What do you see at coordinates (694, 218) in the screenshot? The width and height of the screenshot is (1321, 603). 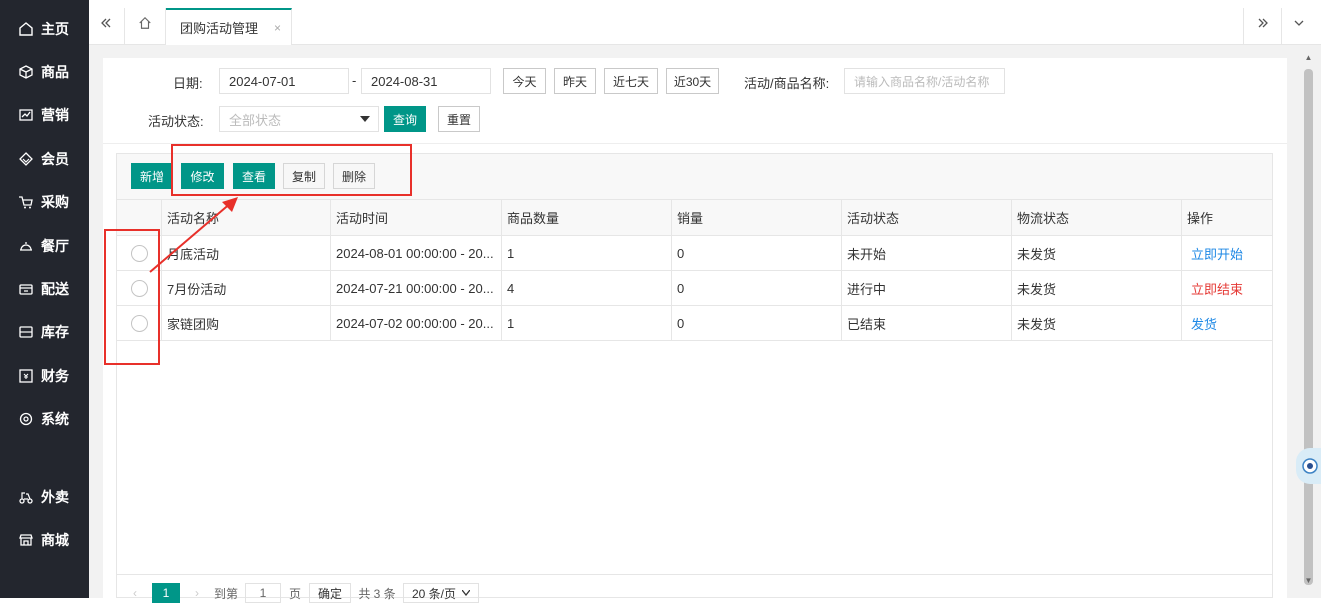 I see `table-header: 活动名称 活动时间 商品数量 销量 活动状态 物流状态 操作` at bounding box center [694, 218].